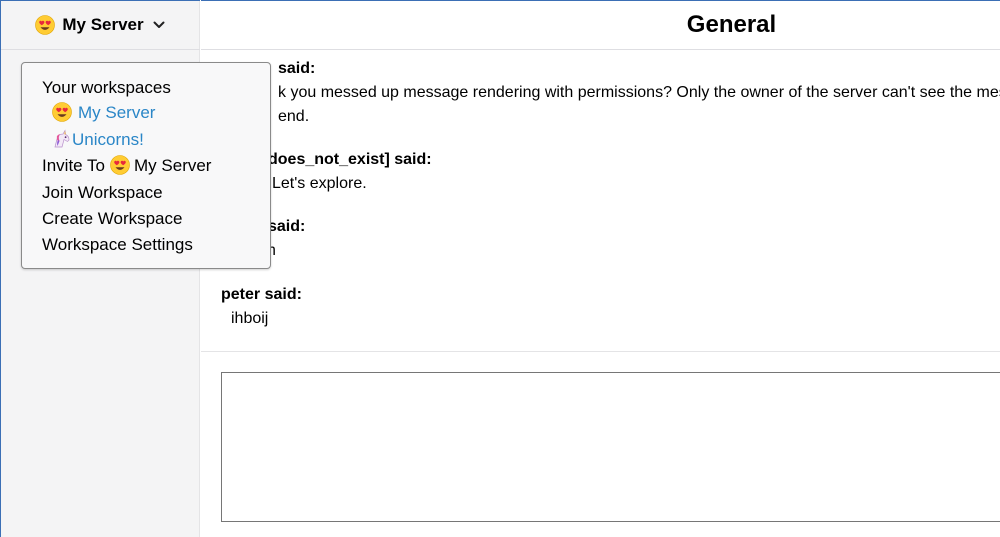 This screenshot has width=1000, height=537. I want to click on join-workspace-item: Join Workspace, so click(102, 193).